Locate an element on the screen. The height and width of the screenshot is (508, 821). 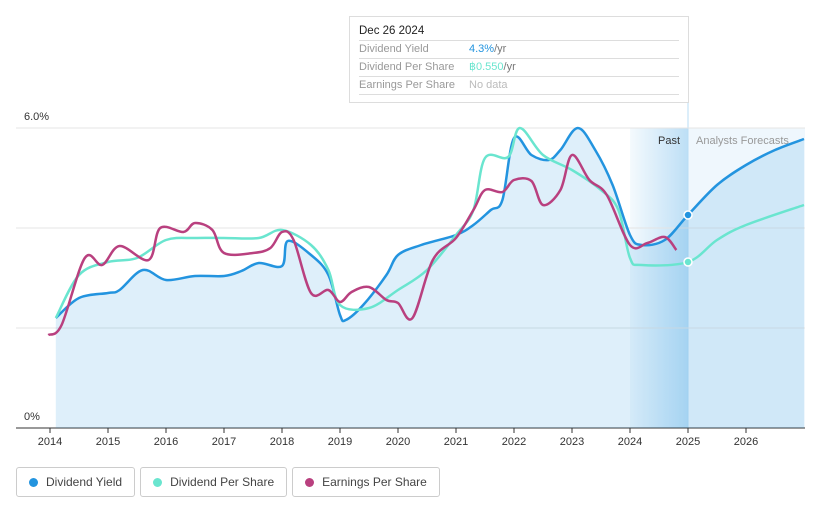
x-tick-label: 2015 is located at coordinates (108, 442).